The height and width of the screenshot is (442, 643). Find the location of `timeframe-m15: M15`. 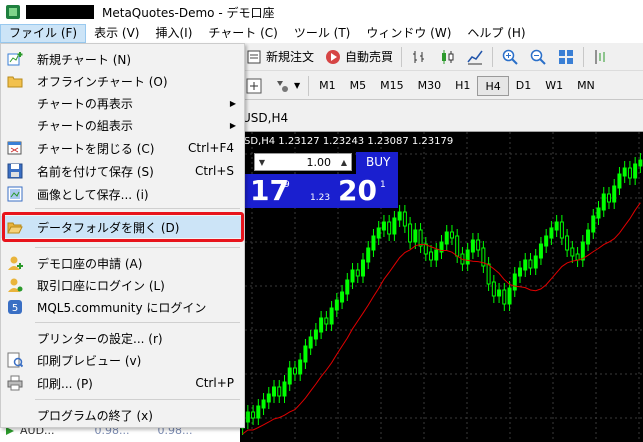

timeframe-m15: M15 is located at coordinates (392, 86).